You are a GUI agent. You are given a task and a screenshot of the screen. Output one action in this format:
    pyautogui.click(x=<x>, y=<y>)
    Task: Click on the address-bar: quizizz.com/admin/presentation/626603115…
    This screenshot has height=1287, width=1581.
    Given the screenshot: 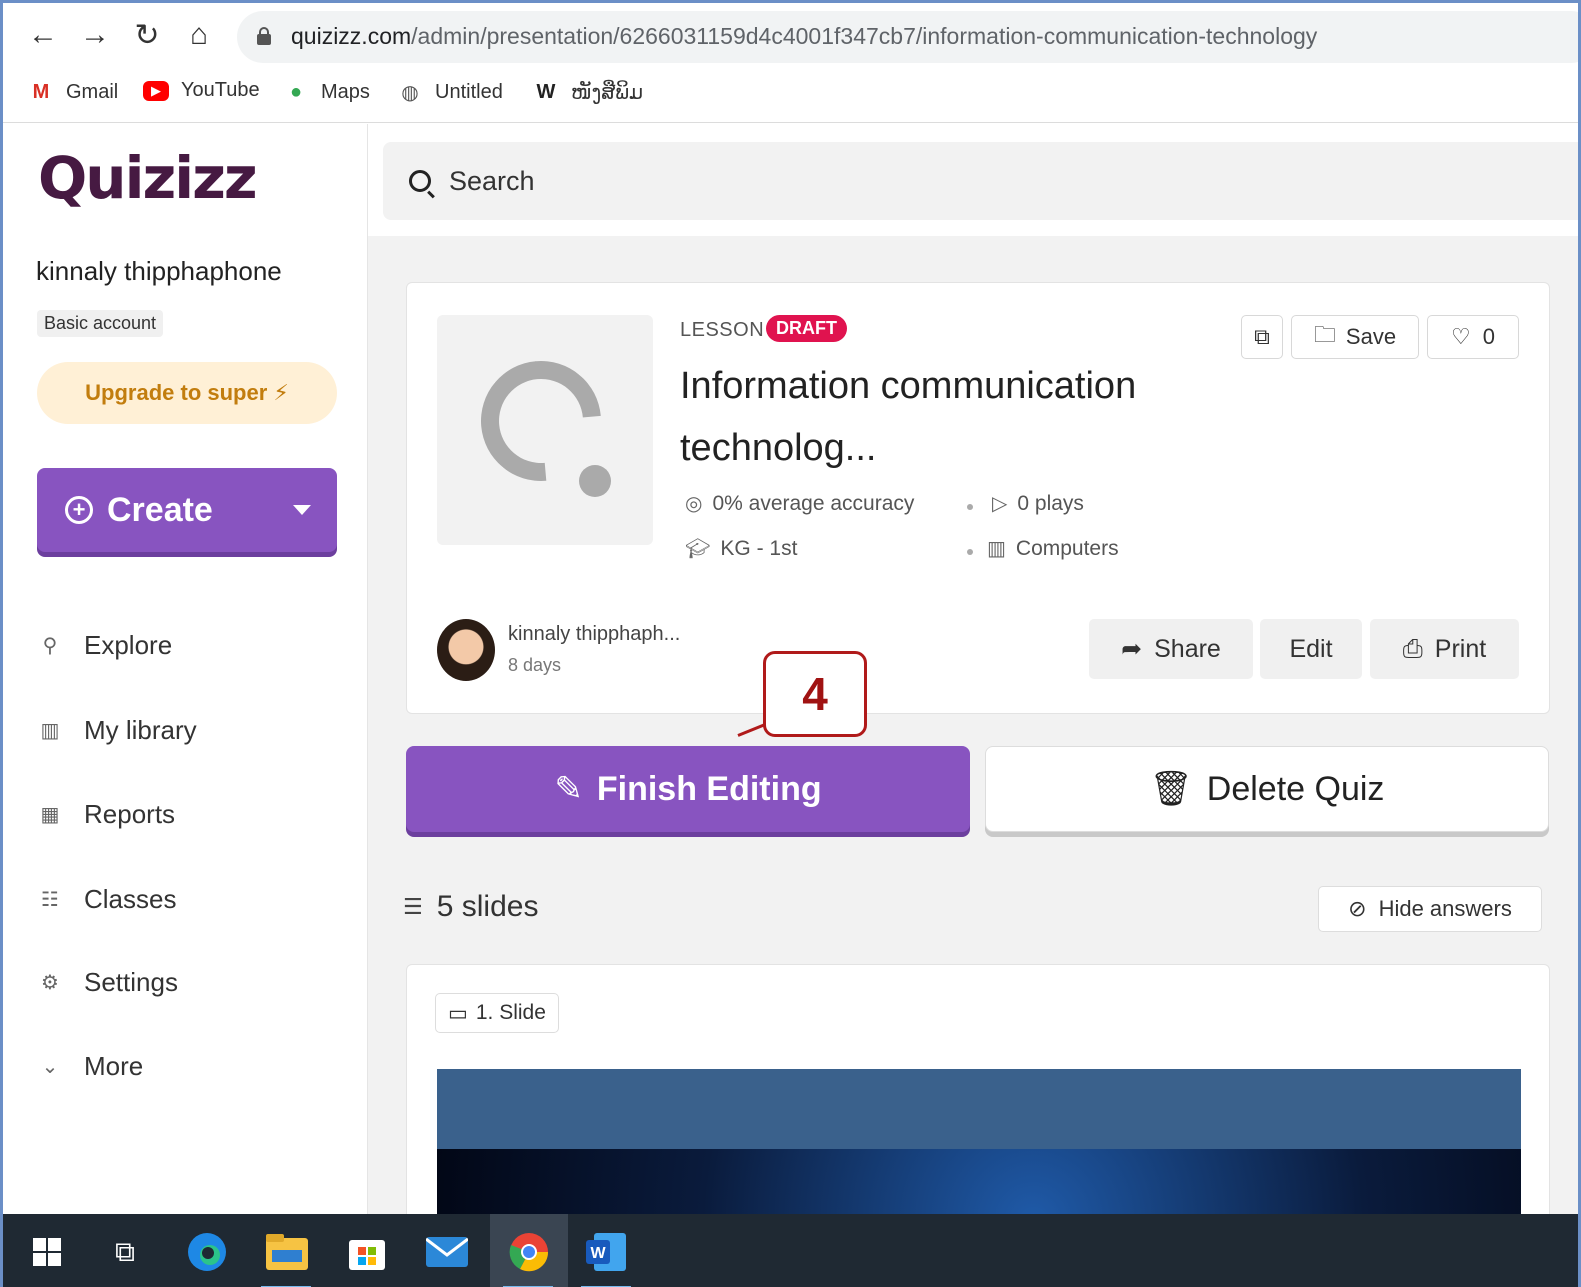 What is the action you would take?
    pyautogui.click(x=907, y=37)
    